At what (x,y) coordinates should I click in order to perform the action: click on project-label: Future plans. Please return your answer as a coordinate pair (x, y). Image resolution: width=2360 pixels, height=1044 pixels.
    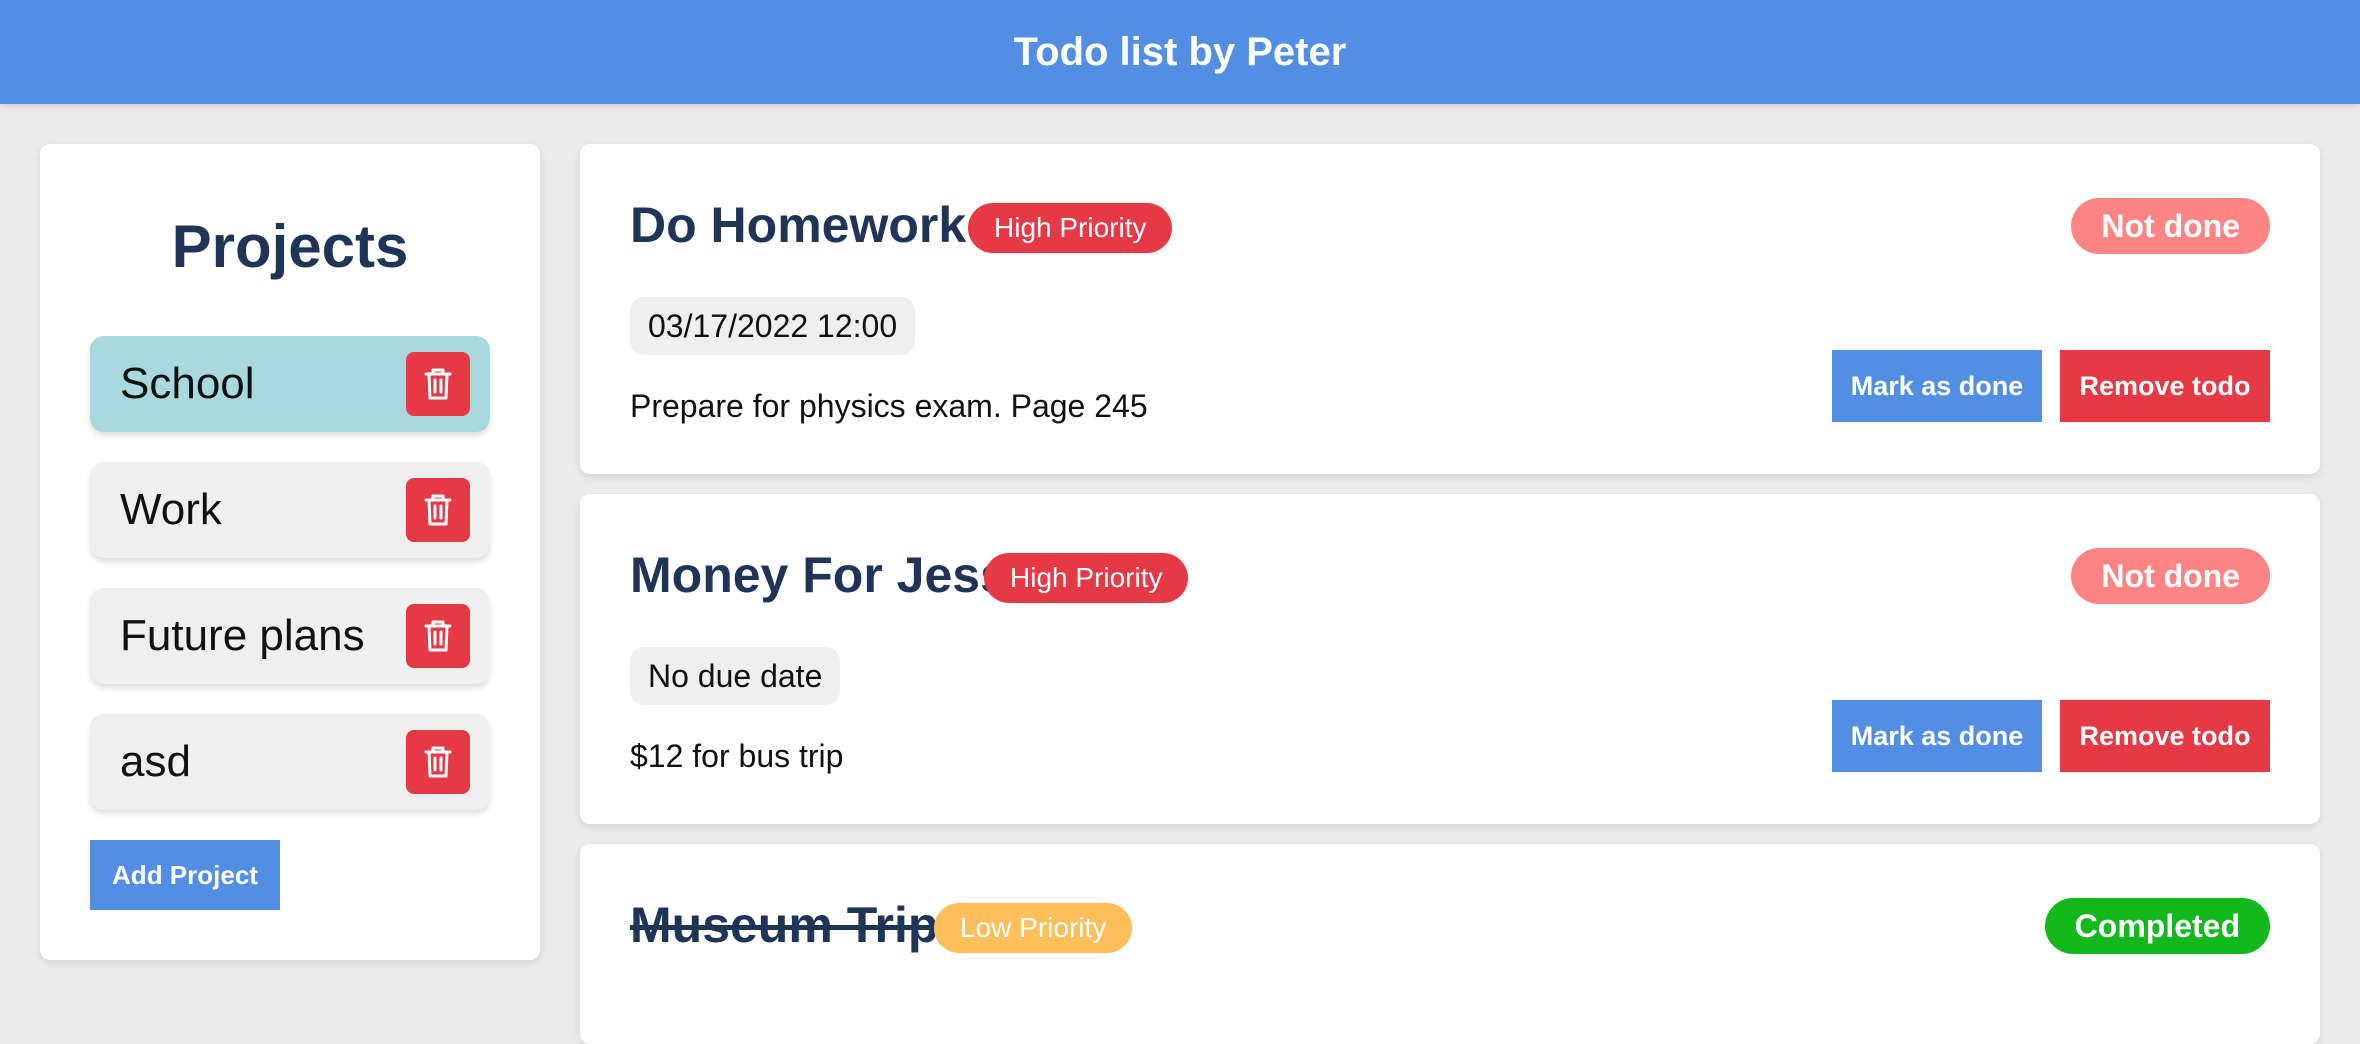
    Looking at the image, I should click on (242, 635).